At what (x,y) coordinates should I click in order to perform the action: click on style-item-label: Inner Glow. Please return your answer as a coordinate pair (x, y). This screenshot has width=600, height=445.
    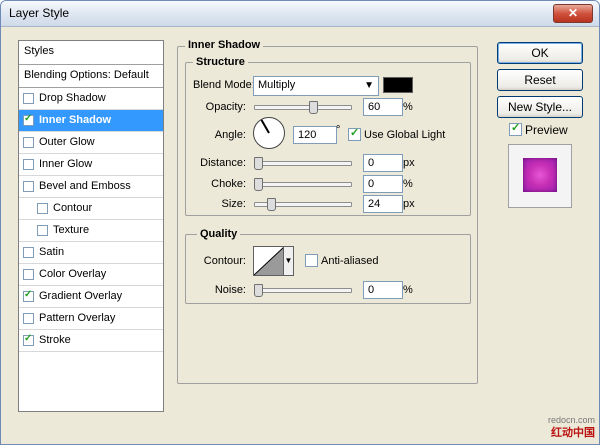
    Looking at the image, I should click on (66, 164).